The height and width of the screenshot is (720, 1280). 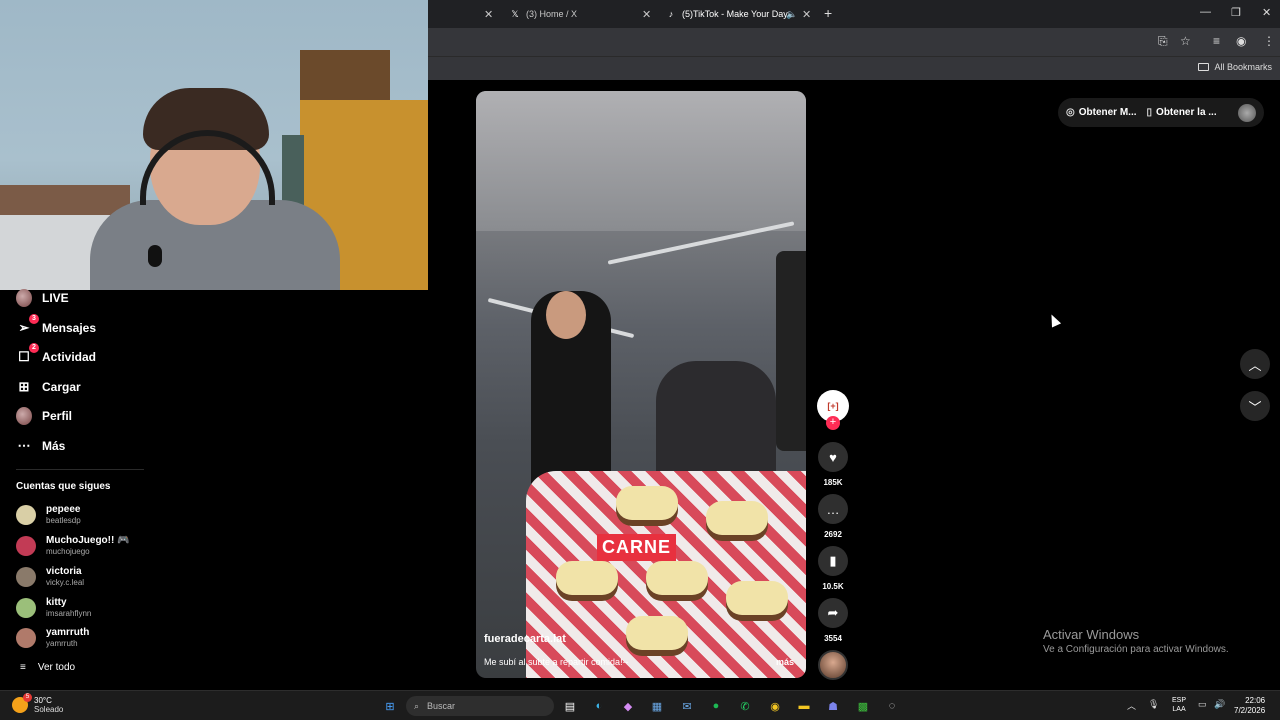 I want to click on minimize-button: —, so click(x=1205, y=12).